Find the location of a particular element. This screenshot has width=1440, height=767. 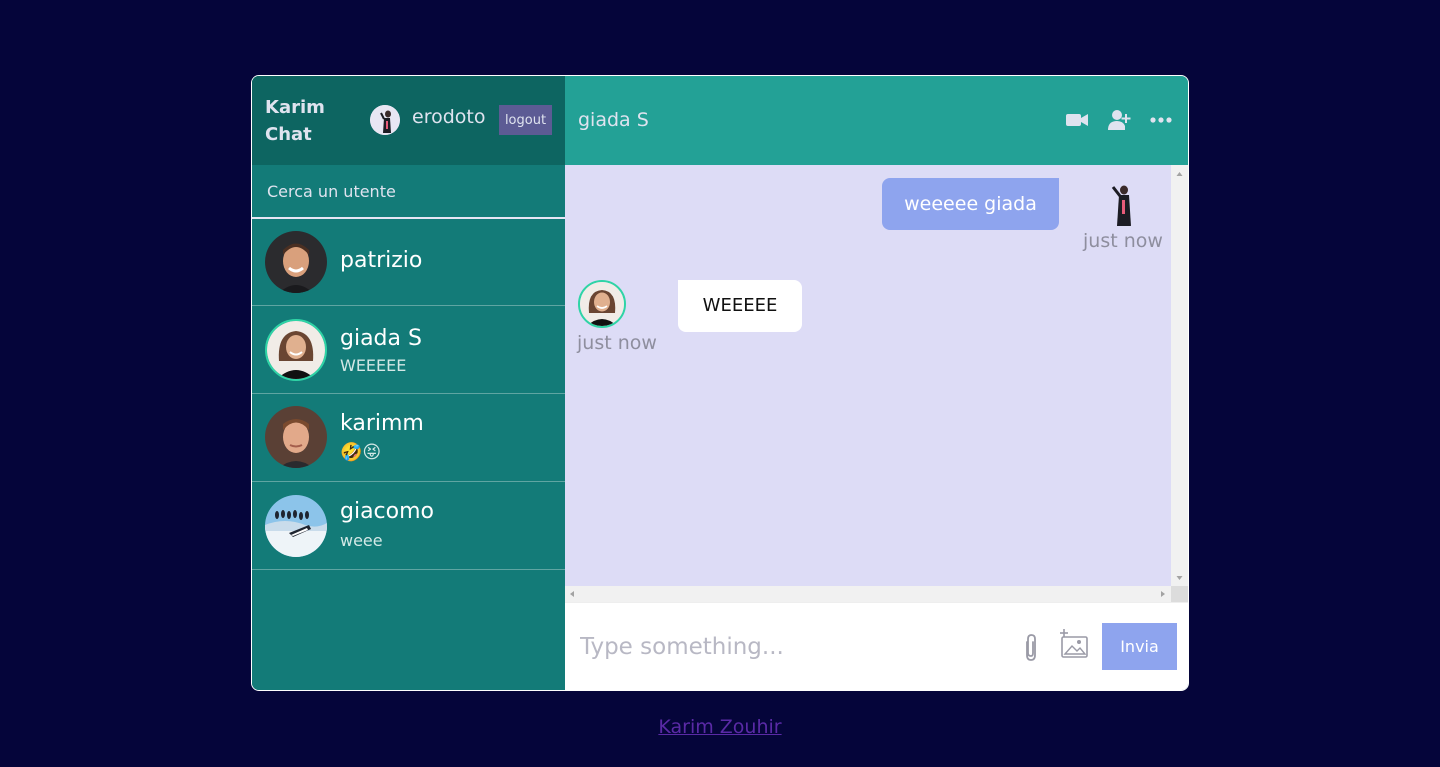

more-dots-icon is located at coordinates (1161, 120).